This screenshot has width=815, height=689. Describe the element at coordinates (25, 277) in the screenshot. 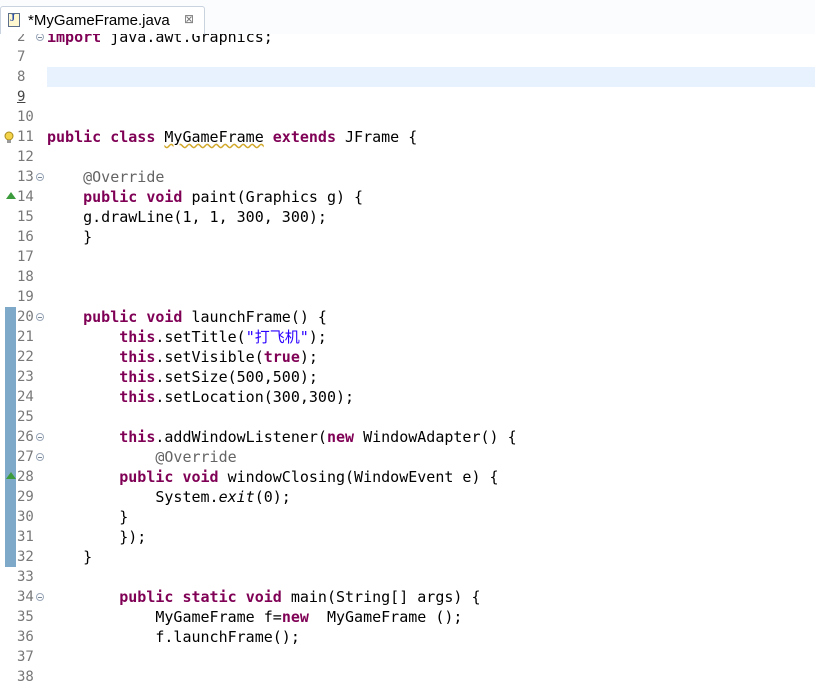

I see `line-number: 18` at that location.